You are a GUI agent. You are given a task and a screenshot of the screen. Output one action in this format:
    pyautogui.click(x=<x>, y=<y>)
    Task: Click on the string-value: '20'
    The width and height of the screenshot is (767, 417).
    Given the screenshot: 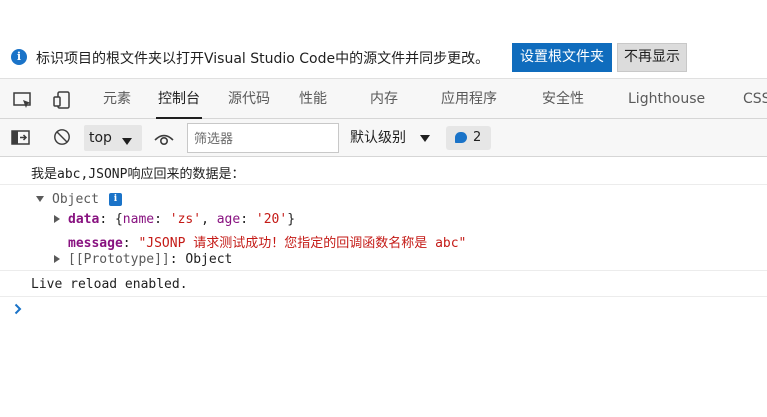 What is the action you would take?
    pyautogui.click(x=271, y=219)
    